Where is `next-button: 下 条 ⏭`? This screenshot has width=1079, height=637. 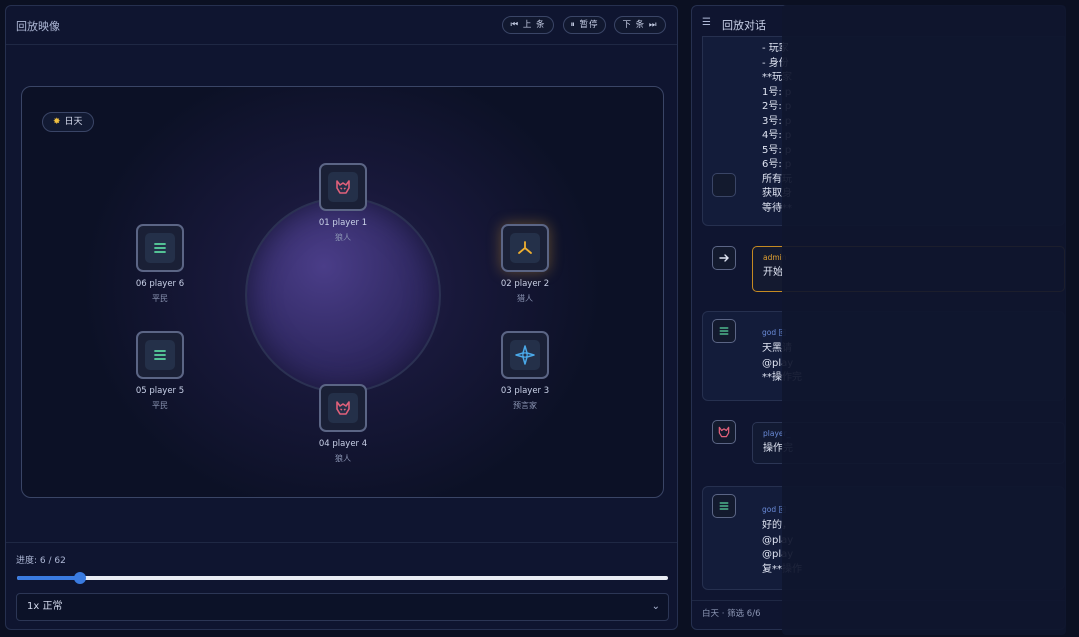
next-button: 下 条 ⏭ is located at coordinates (640, 25).